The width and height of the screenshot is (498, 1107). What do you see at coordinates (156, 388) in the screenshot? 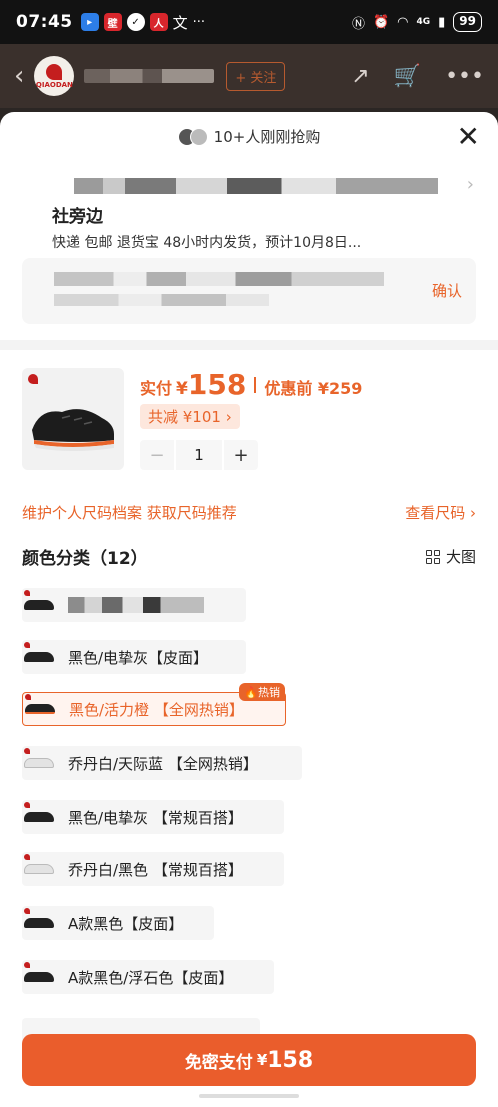
I see `price-label: 实付` at bounding box center [156, 388].